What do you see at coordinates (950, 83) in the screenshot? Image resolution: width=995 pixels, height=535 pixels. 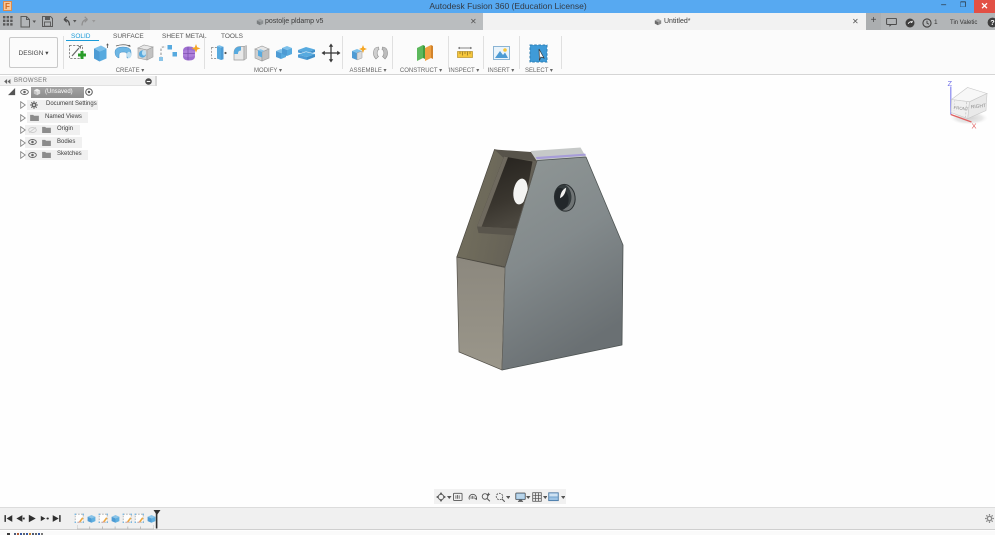 I see `svg-text: Z` at bounding box center [950, 83].